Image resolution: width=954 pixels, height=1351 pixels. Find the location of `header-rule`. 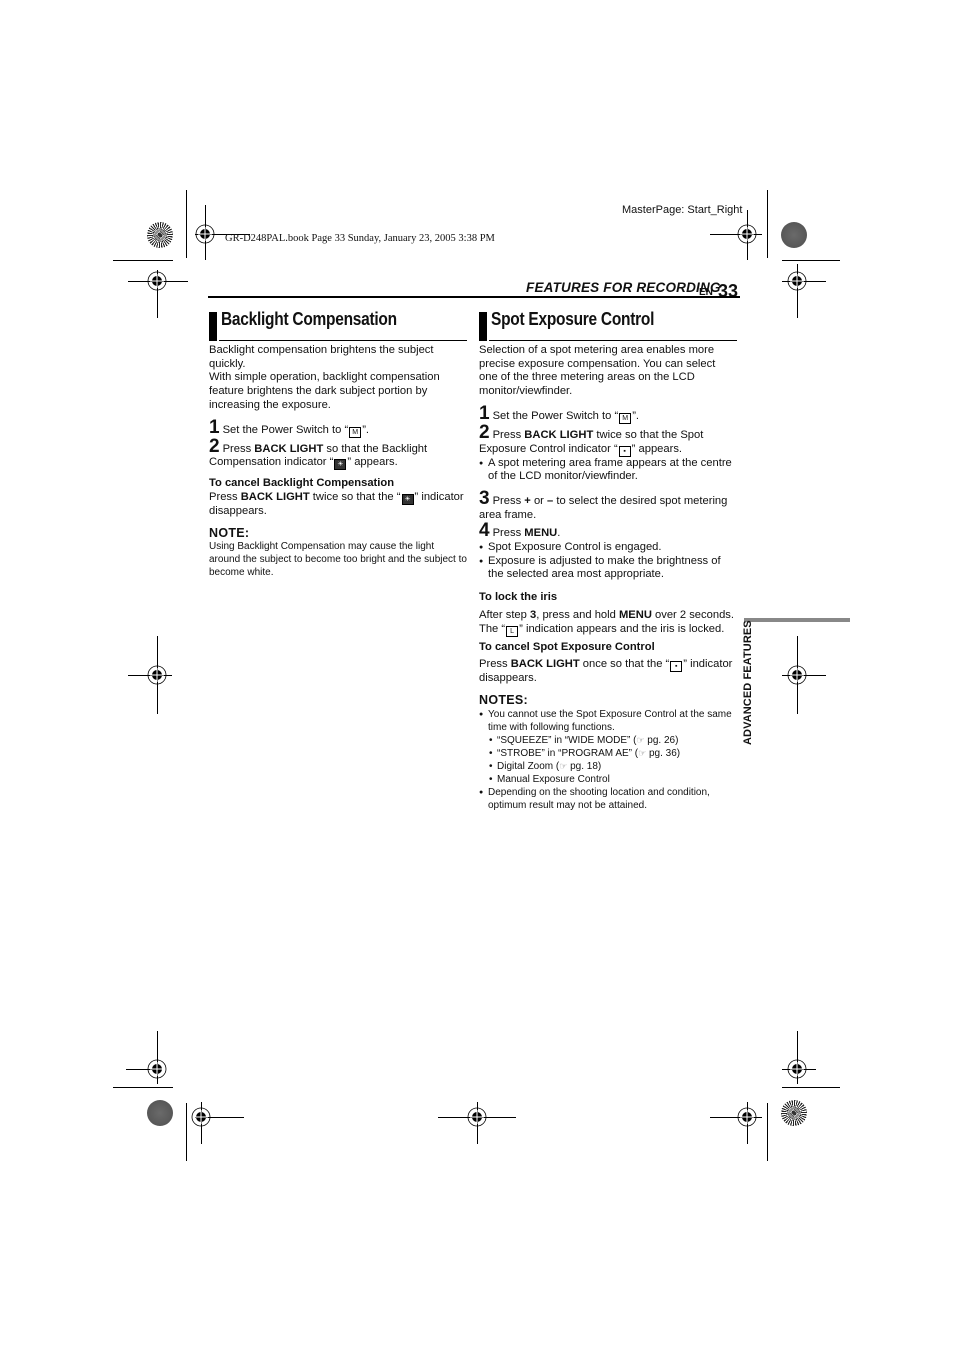

header-rule is located at coordinates (474, 297).